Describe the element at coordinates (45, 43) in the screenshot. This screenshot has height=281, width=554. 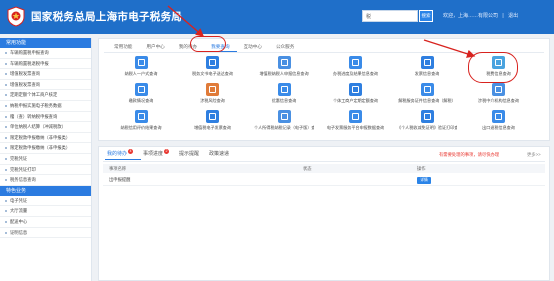
I see `sidebar-section-main: 常用功能` at that location.